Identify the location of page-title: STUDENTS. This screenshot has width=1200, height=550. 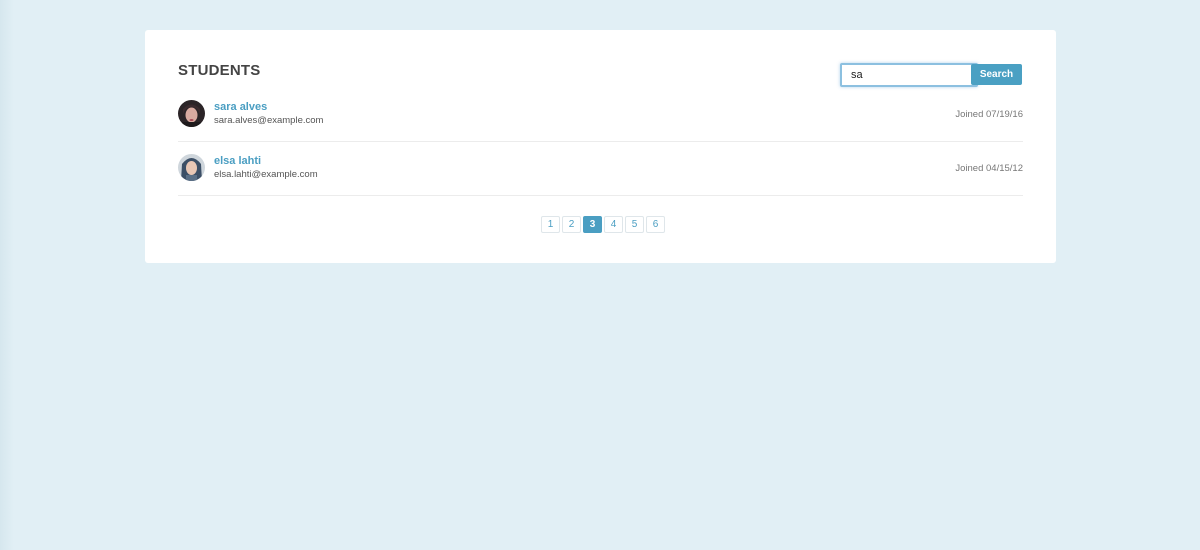
(219, 70).